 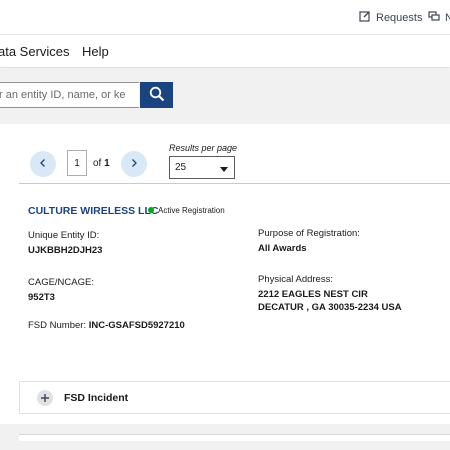 What do you see at coordinates (45, 398) in the screenshot?
I see `plus-icon` at bounding box center [45, 398].